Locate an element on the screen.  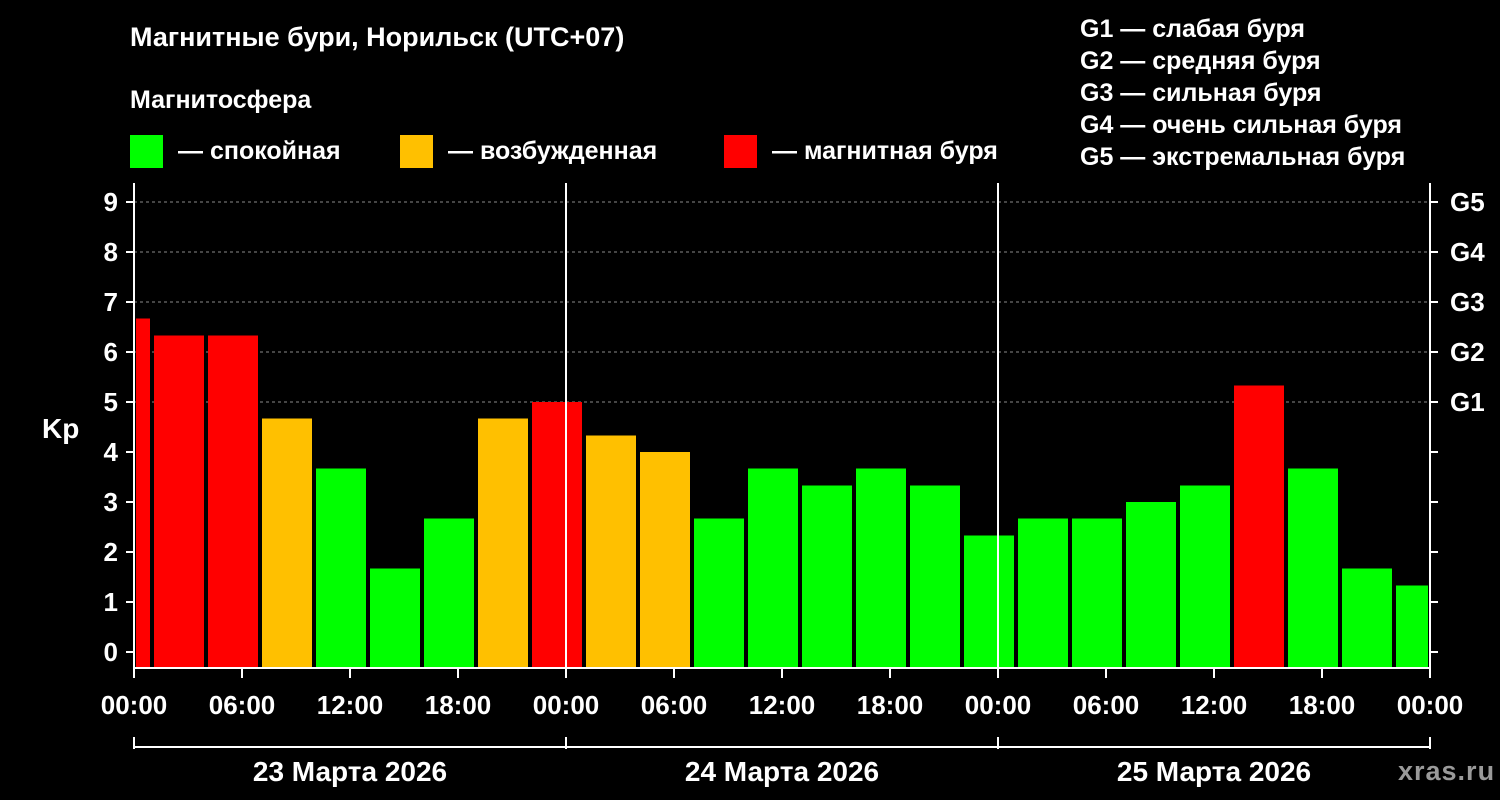
y-tick-label: 7 is located at coordinates (111, 302).